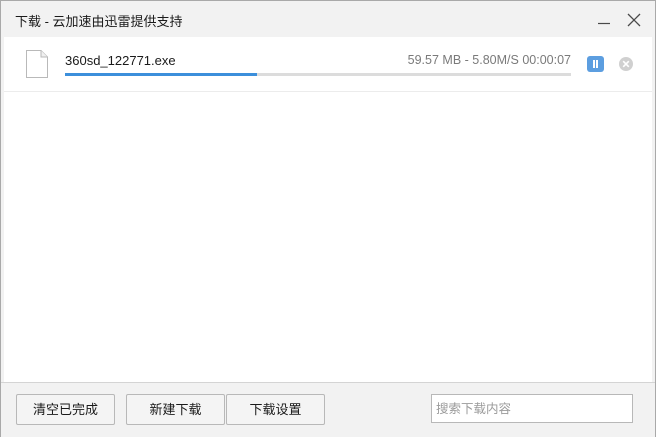  What do you see at coordinates (626, 64) in the screenshot?
I see `cancel-circle-icon` at bounding box center [626, 64].